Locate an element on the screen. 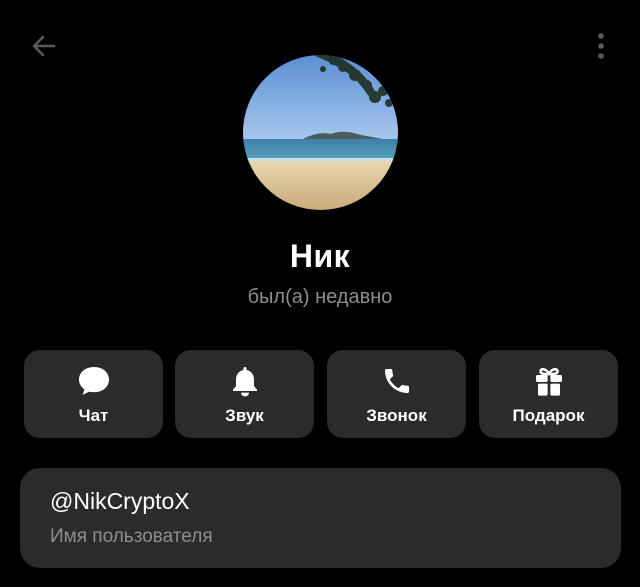 The height and width of the screenshot is (587, 640). more-options-button is located at coordinates (601, 46).